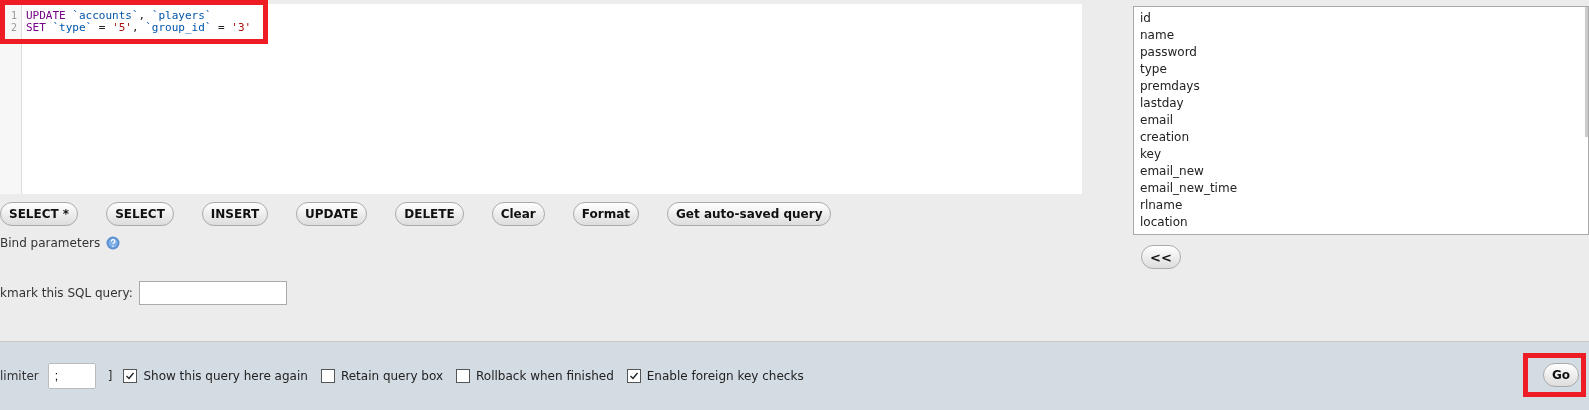 The height and width of the screenshot is (410, 1589). What do you see at coordinates (71, 376) in the screenshot?
I see `delimiter-field: ;` at bounding box center [71, 376].